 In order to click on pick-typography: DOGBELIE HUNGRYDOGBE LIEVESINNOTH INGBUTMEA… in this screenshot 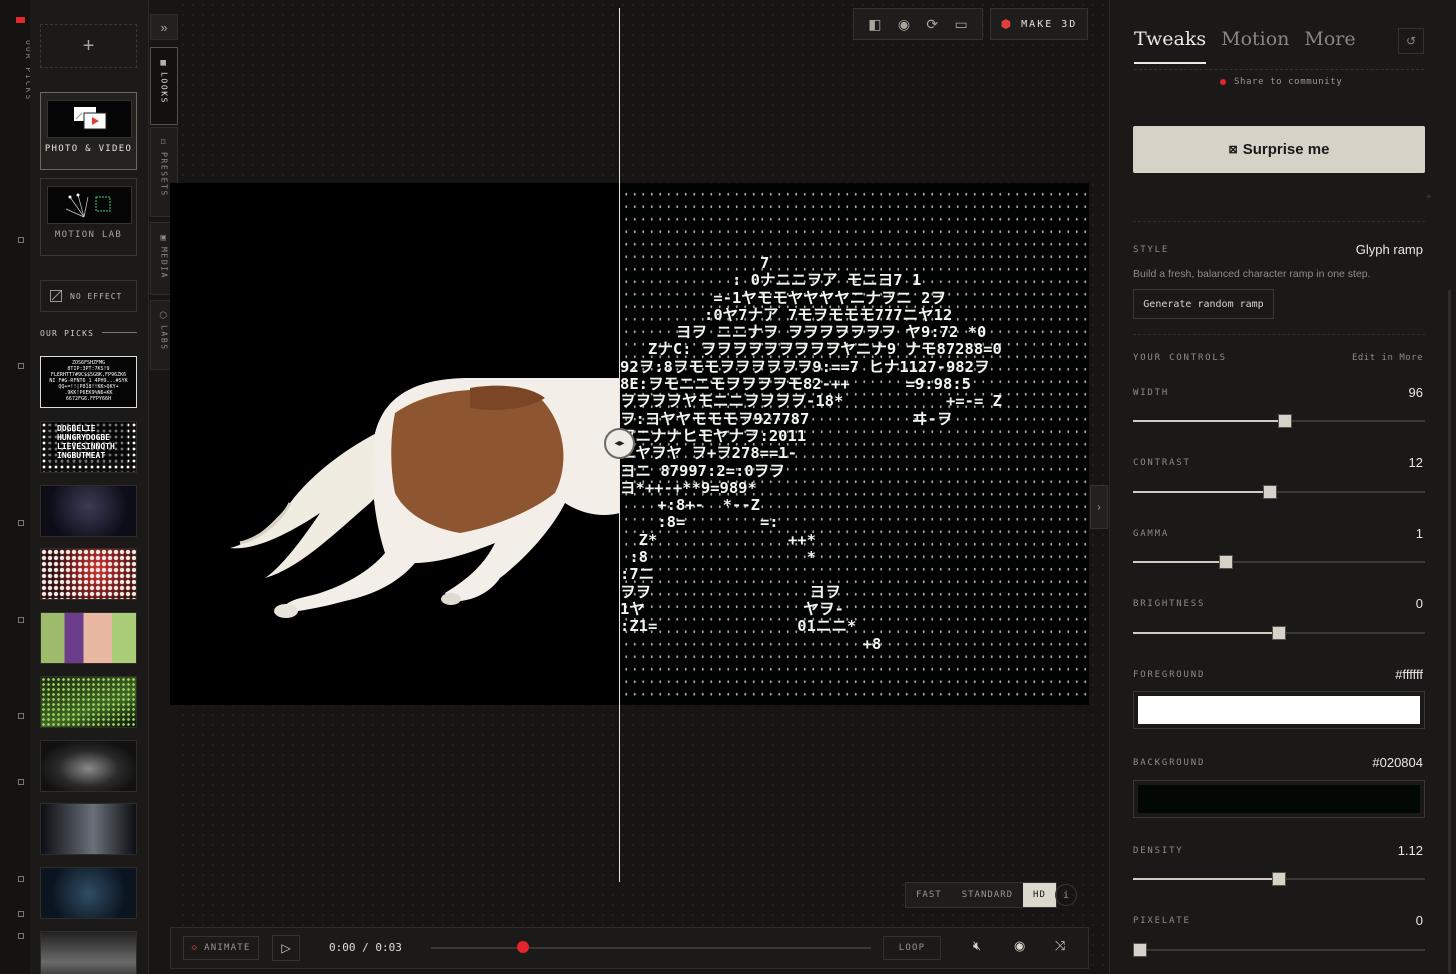, I will do `click(88, 447)`.